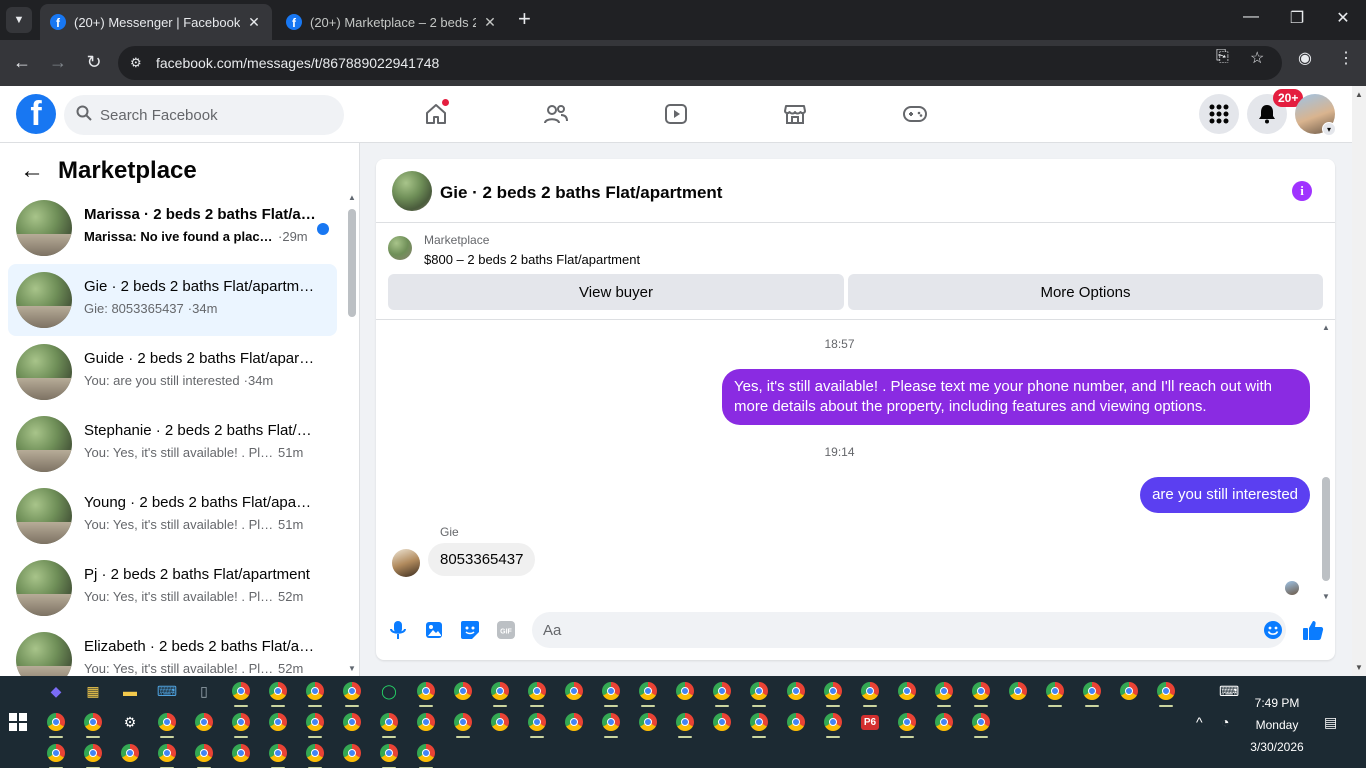  What do you see at coordinates (1330, 722) in the screenshot?
I see `notification-center-icon: ▤` at bounding box center [1330, 722].